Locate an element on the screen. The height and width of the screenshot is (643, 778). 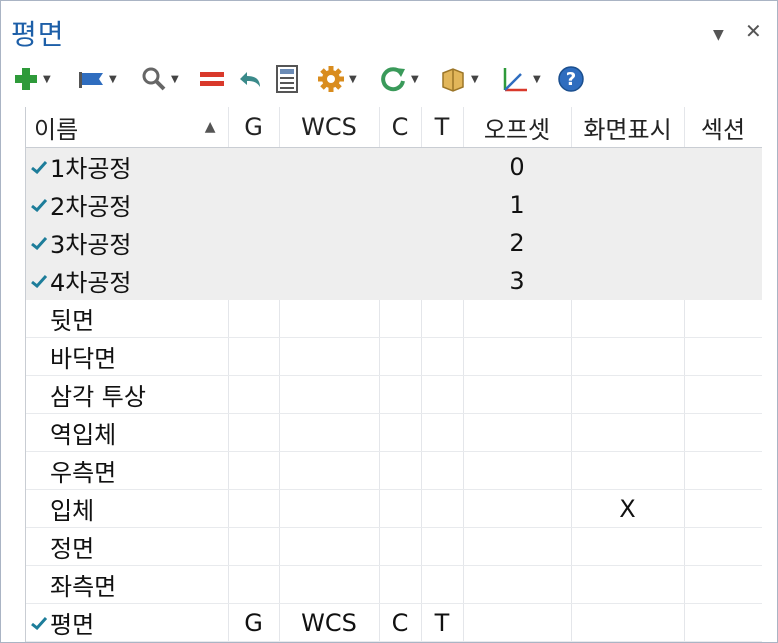
offset-cell: 2 is located at coordinates (517, 242).